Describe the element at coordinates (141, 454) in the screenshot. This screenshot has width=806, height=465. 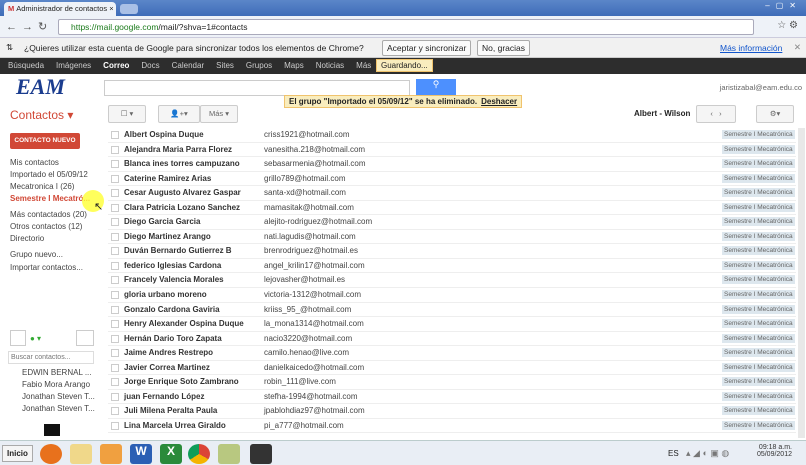
I see `word-icon: W` at that location.